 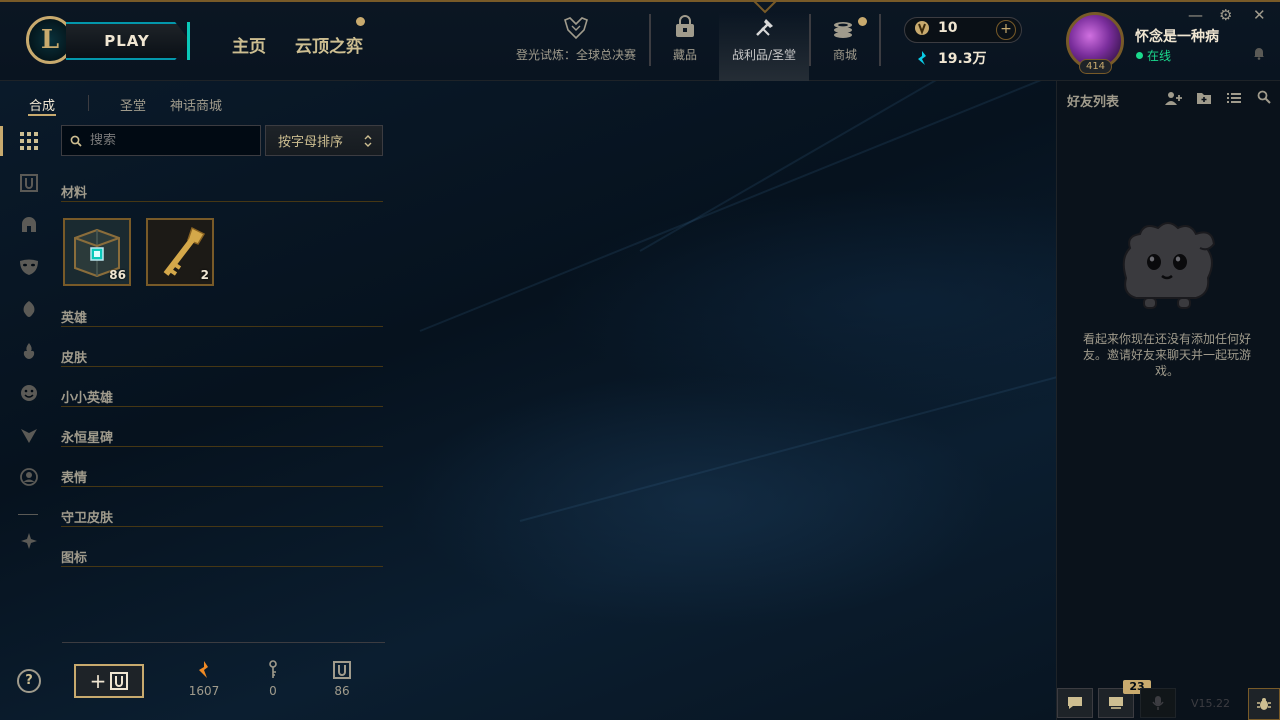 What do you see at coordinates (1116, 703) in the screenshot?
I see `messages-icon` at bounding box center [1116, 703].